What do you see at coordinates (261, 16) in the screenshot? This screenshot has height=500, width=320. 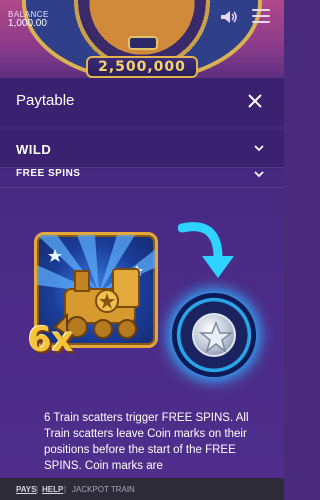 I see `hamburger-icon` at bounding box center [261, 16].